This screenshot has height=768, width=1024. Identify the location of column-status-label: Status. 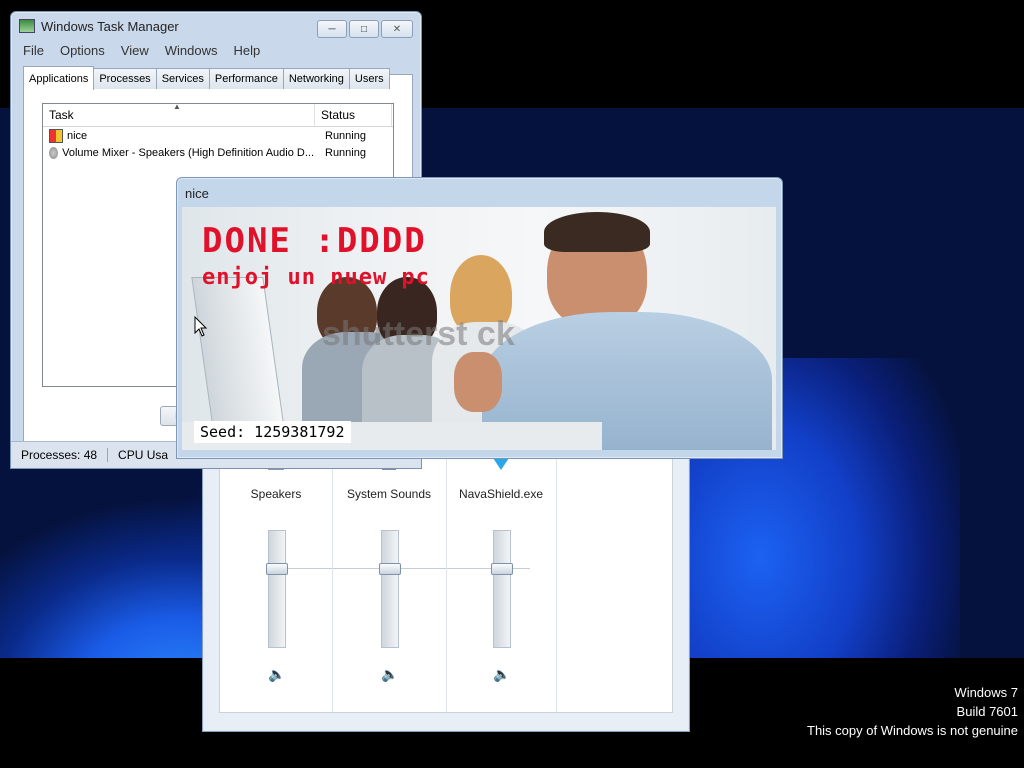
(338, 115).